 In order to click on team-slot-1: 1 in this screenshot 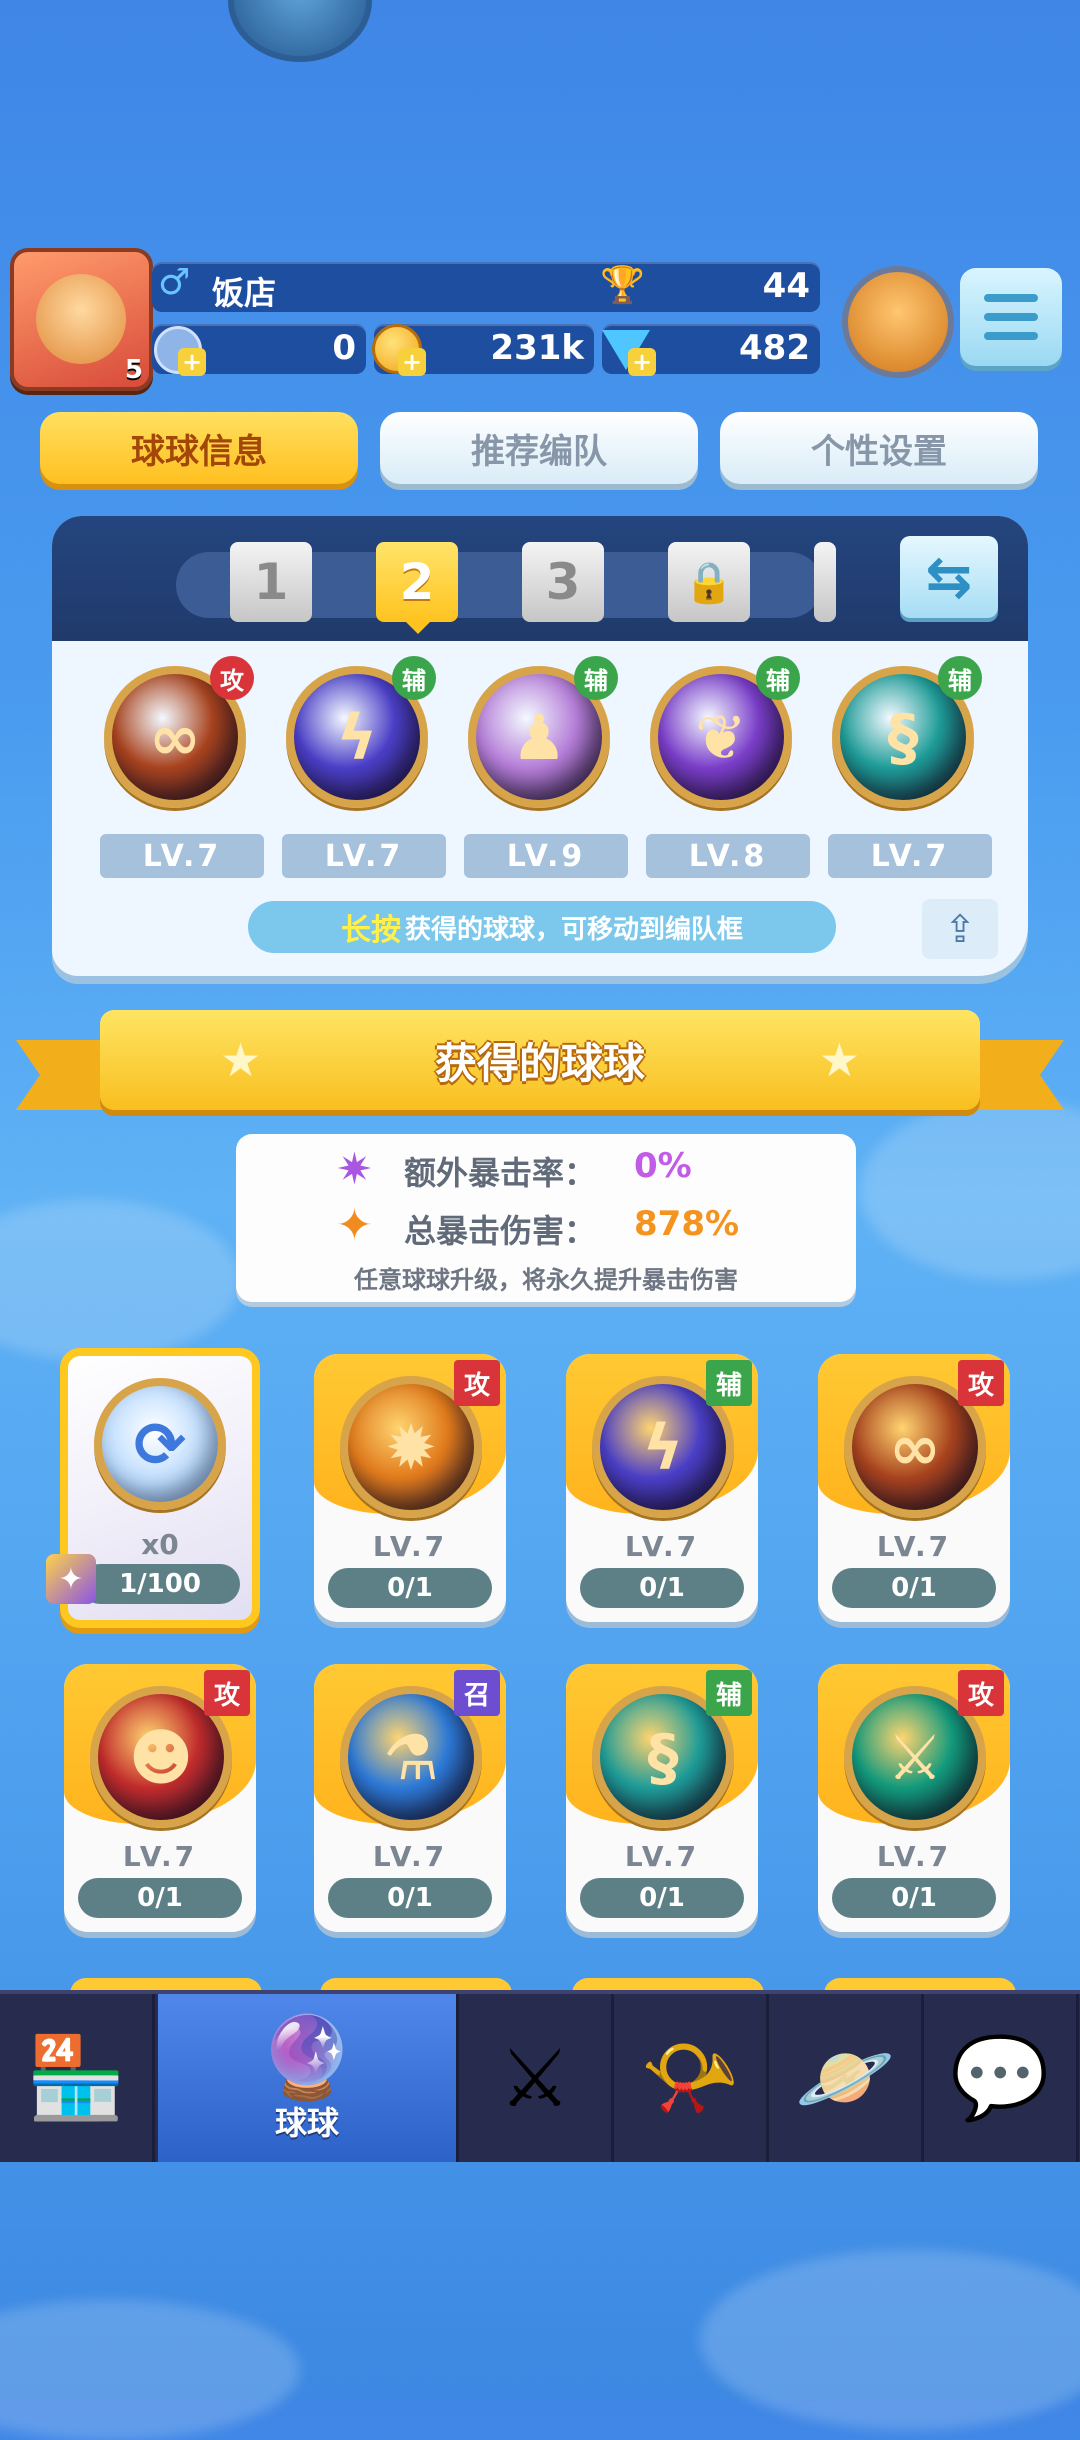, I will do `click(271, 582)`.